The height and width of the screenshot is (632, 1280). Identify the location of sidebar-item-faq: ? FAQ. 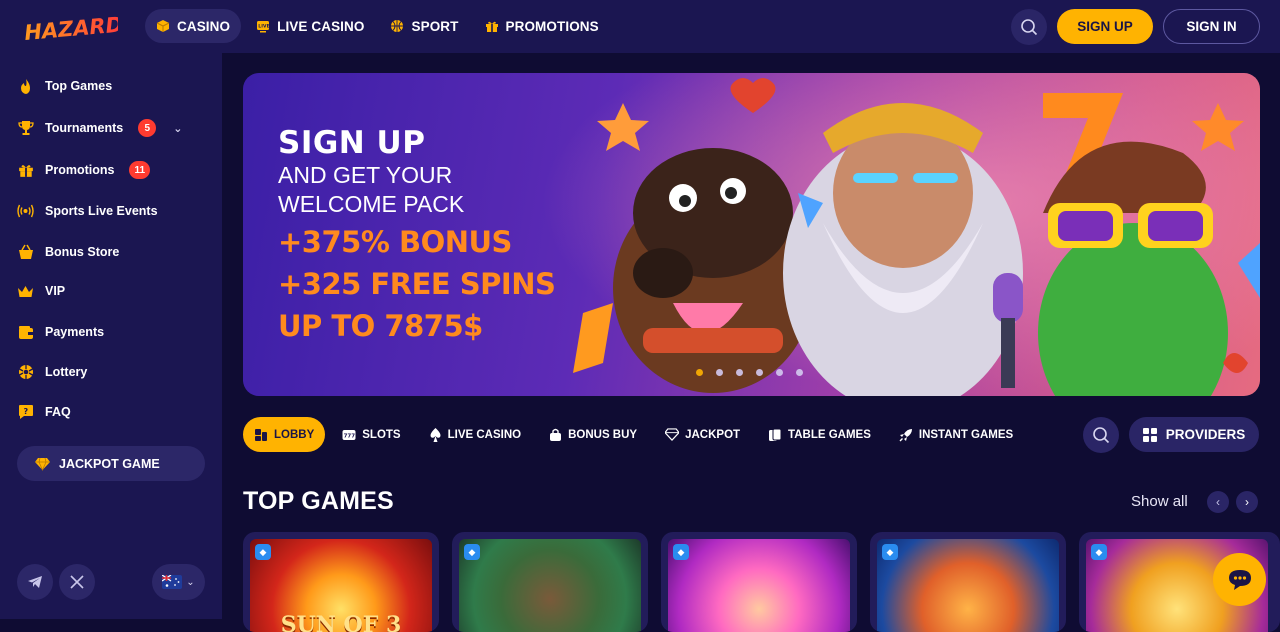
(44, 412).